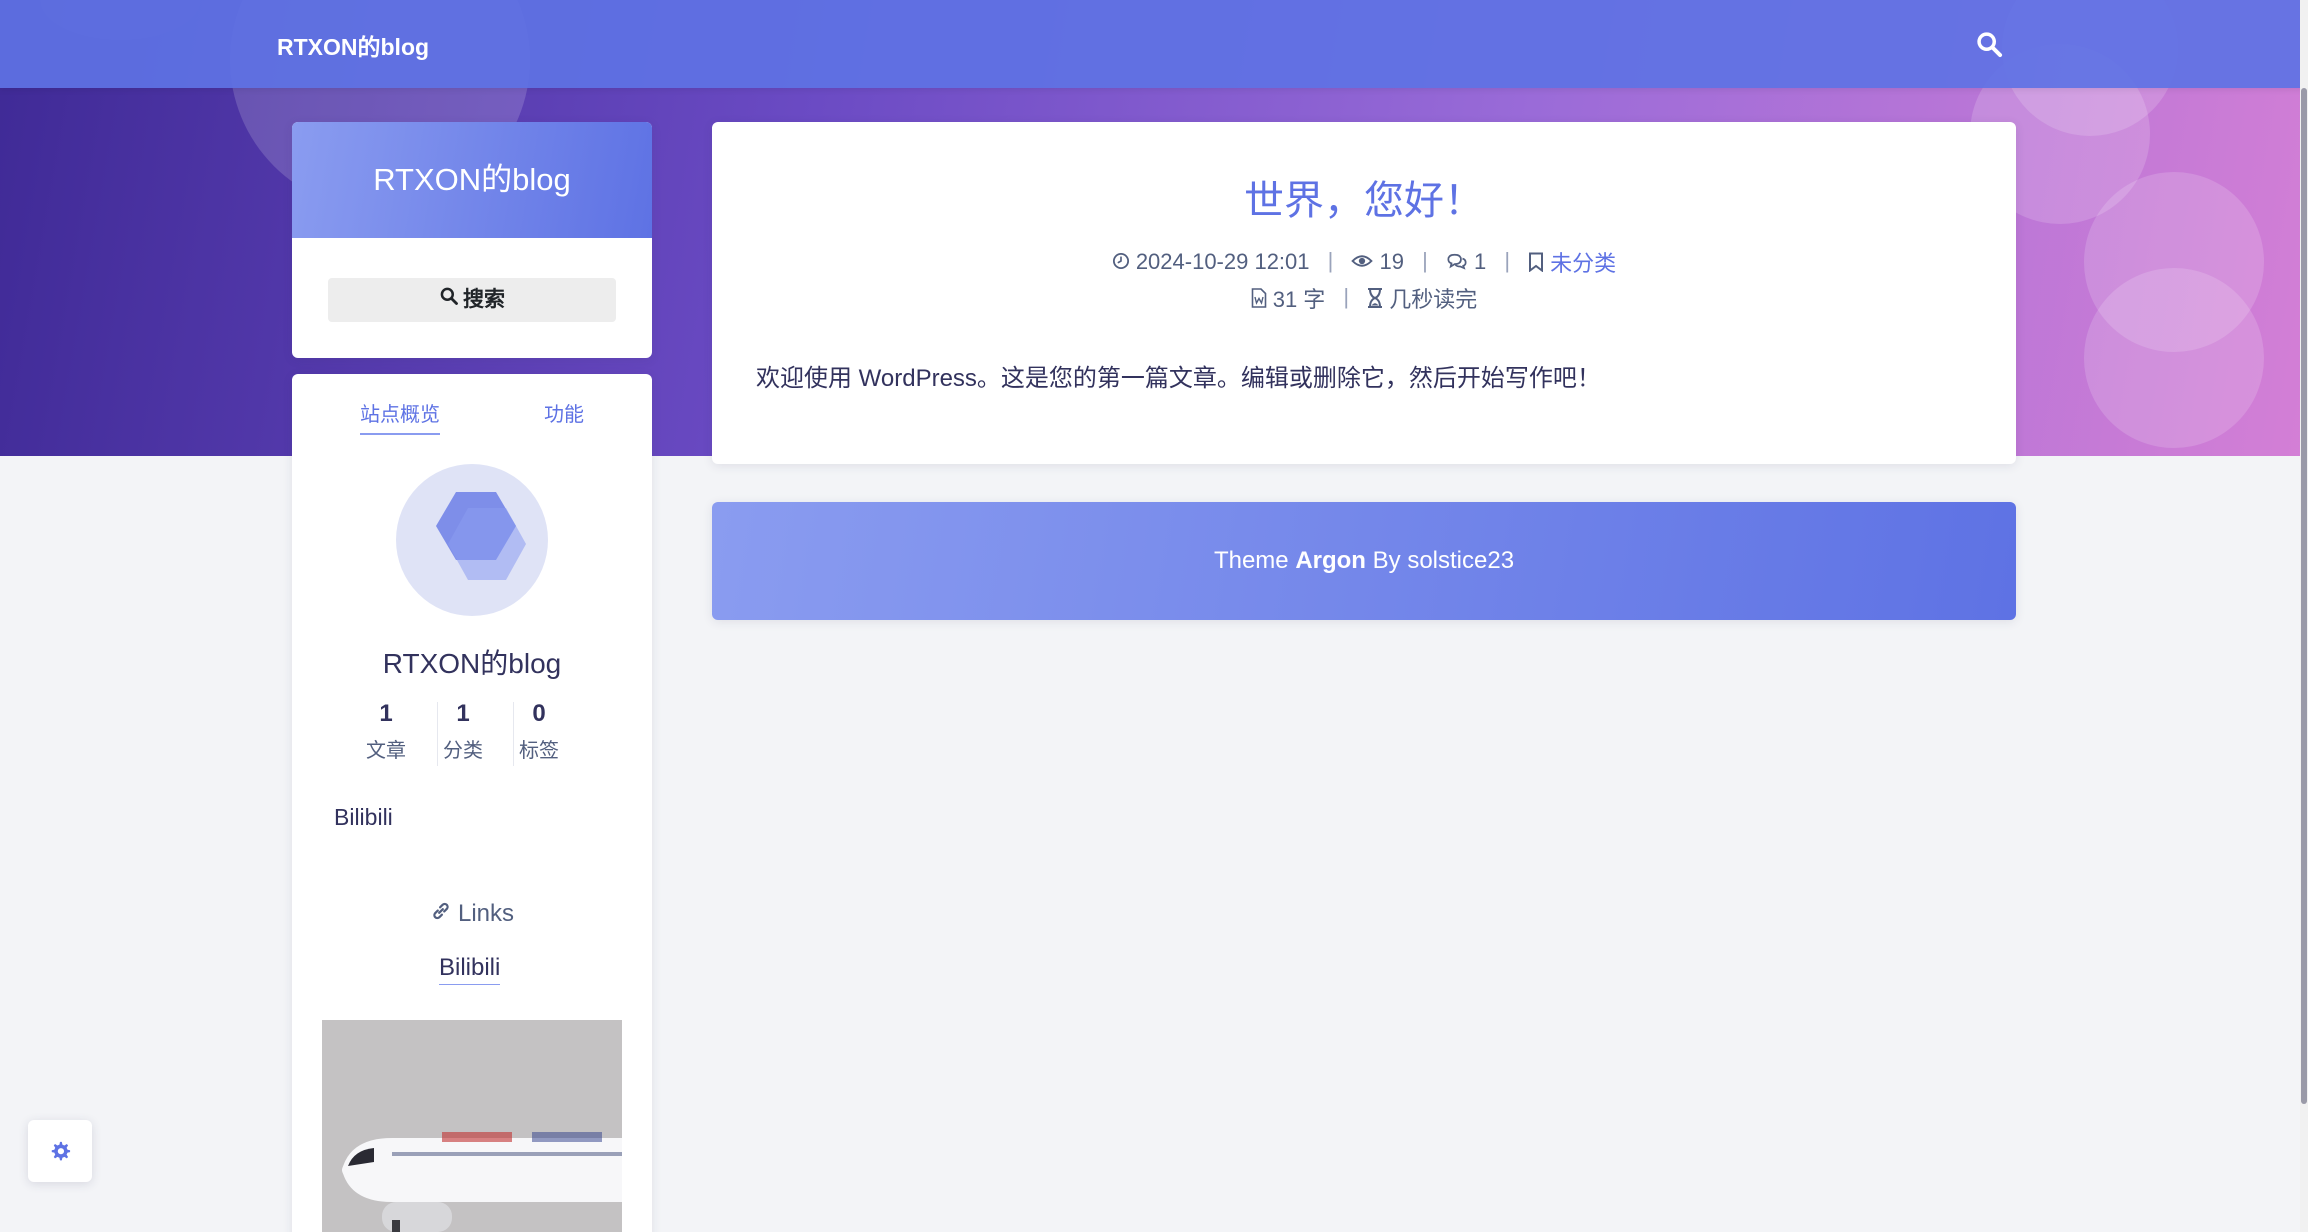 This screenshot has width=2308, height=1232. What do you see at coordinates (463, 731) in the screenshot?
I see `stat-categories: 1 分类` at bounding box center [463, 731].